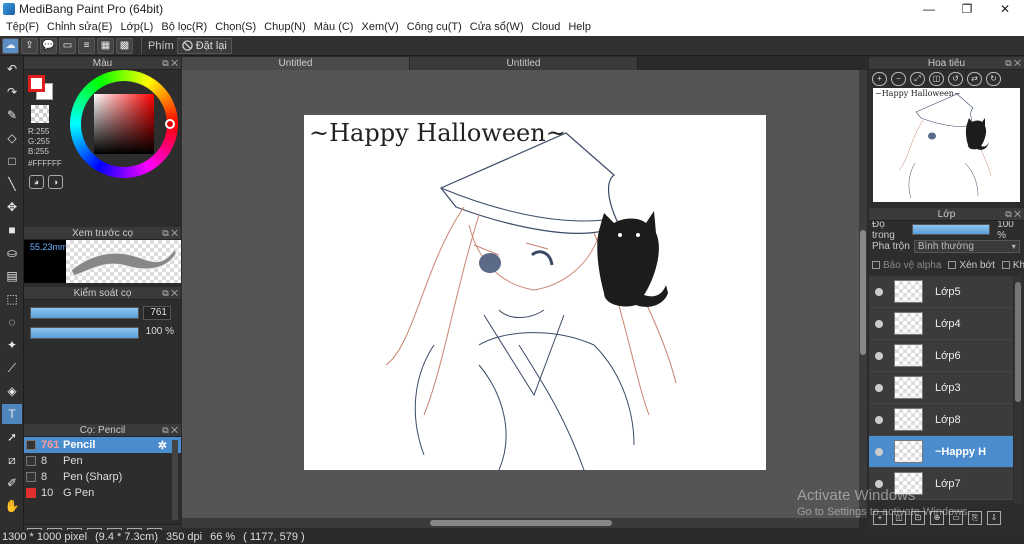 The width and height of the screenshot is (1024, 544). I want to click on magic-wand-icon: ✦, so click(12, 345).